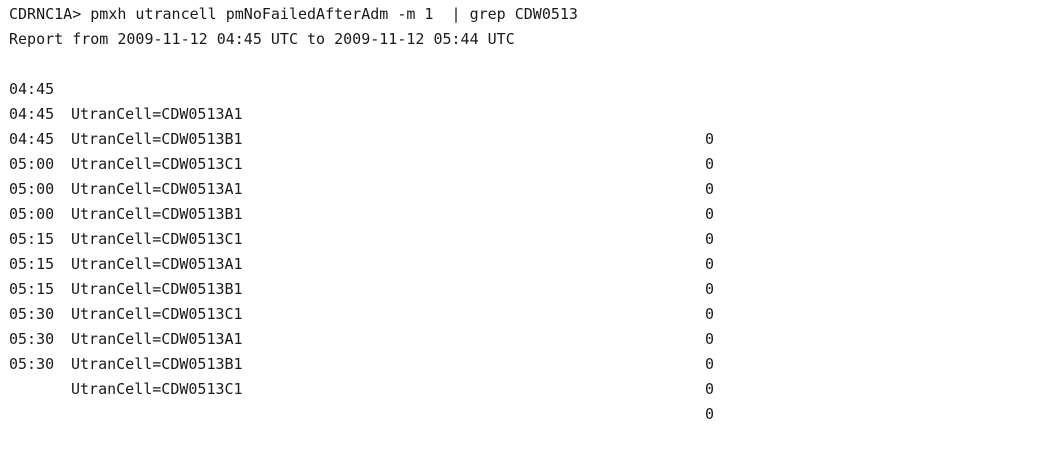 This screenshot has width=1042, height=452. I want to click on result-row: 05:30 UtranCell=CDW0513A1 0, so click(361, 325).